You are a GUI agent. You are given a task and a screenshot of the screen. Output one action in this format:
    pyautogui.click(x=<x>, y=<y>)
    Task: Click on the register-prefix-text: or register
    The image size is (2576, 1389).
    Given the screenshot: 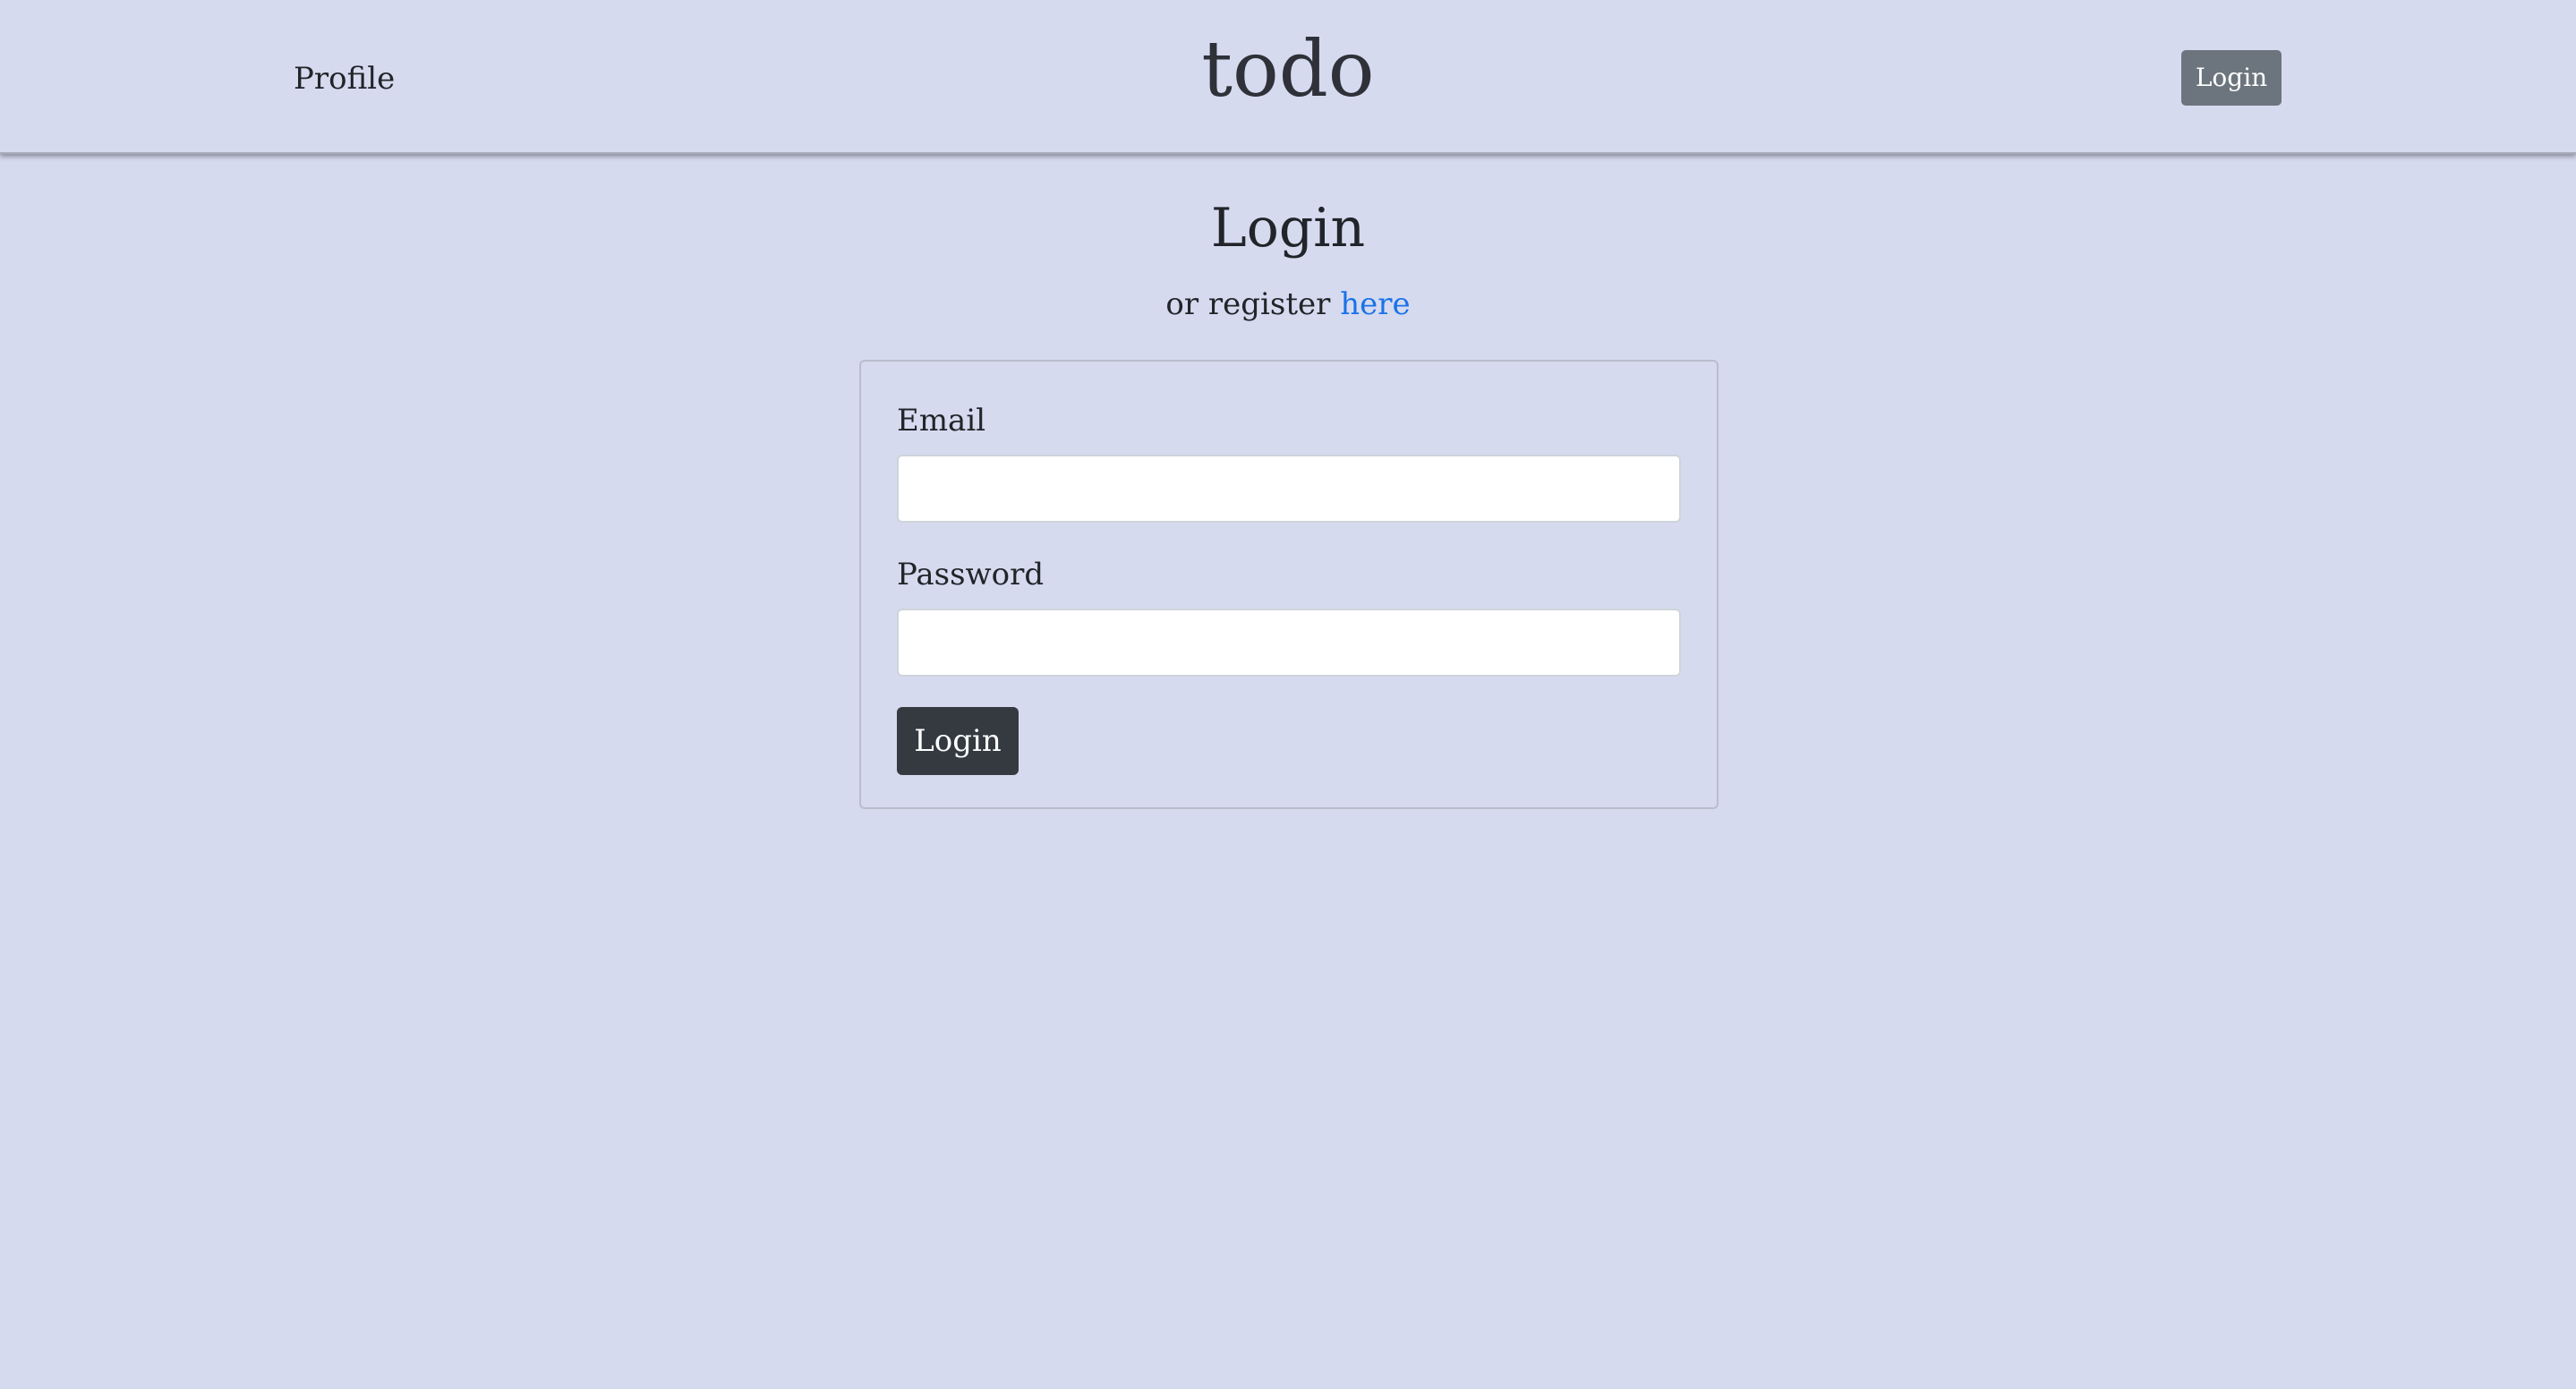 What is the action you would take?
    pyautogui.click(x=1253, y=304)
    